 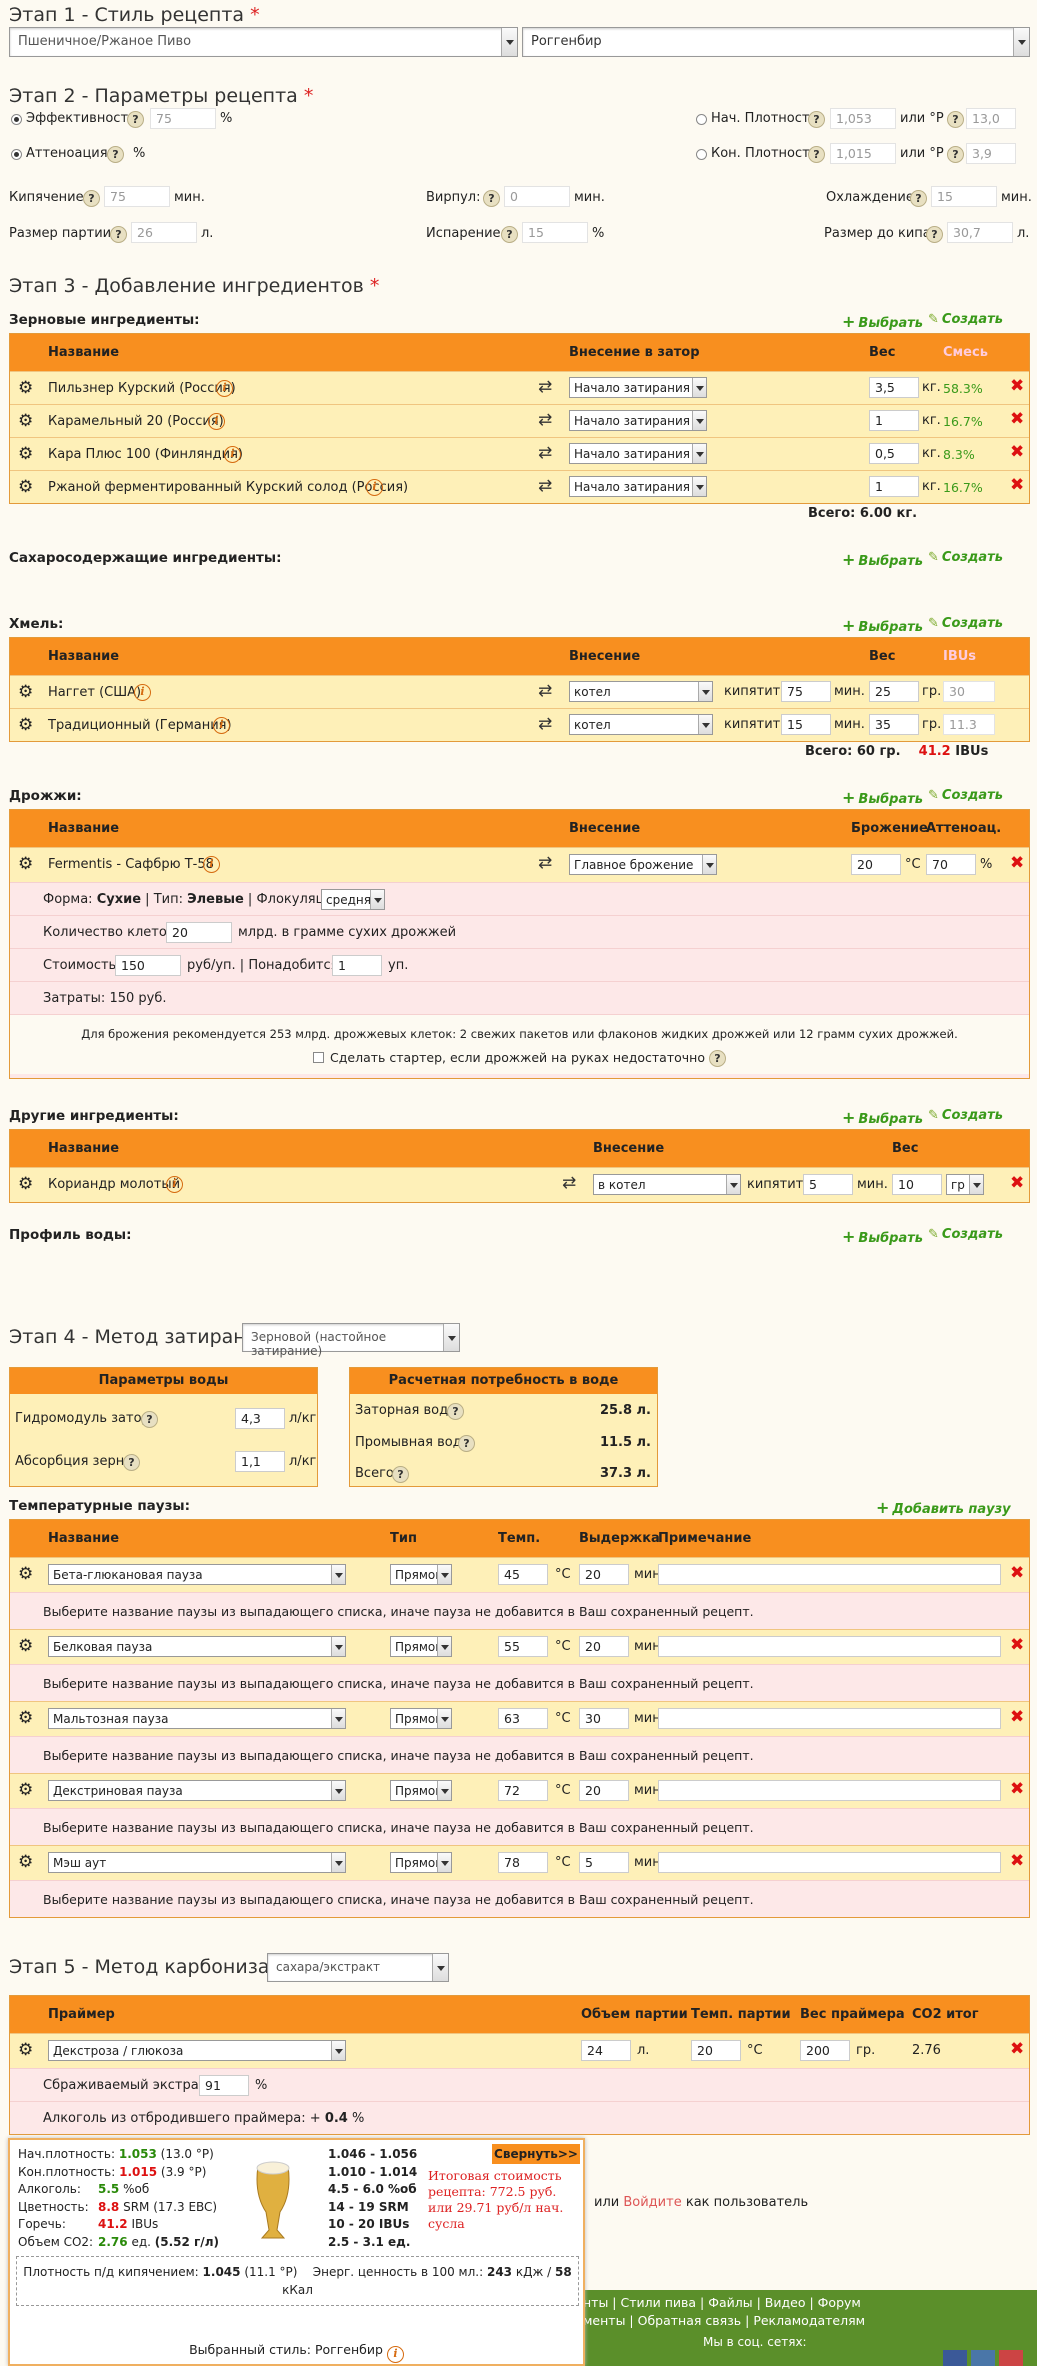 What do you see at coordinates (955, 2358) in the screenshot?
I see `facebook-icon` at bounding box center [955, 2358].